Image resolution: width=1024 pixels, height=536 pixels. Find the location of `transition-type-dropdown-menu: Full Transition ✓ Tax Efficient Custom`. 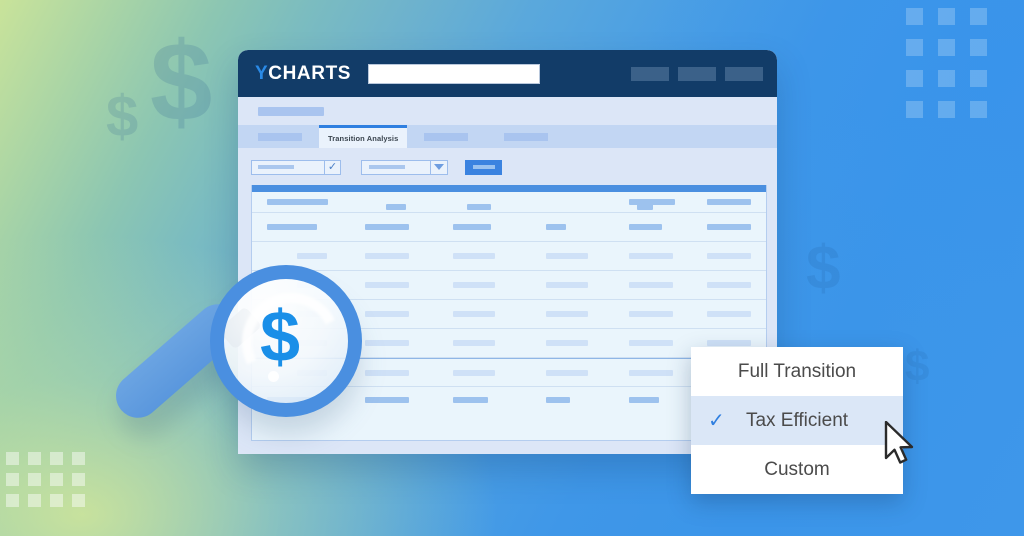

transition-type-dropdown-menu: Full Transition ✓ Tax Efficient Custom is located at coordinates (797, 420).